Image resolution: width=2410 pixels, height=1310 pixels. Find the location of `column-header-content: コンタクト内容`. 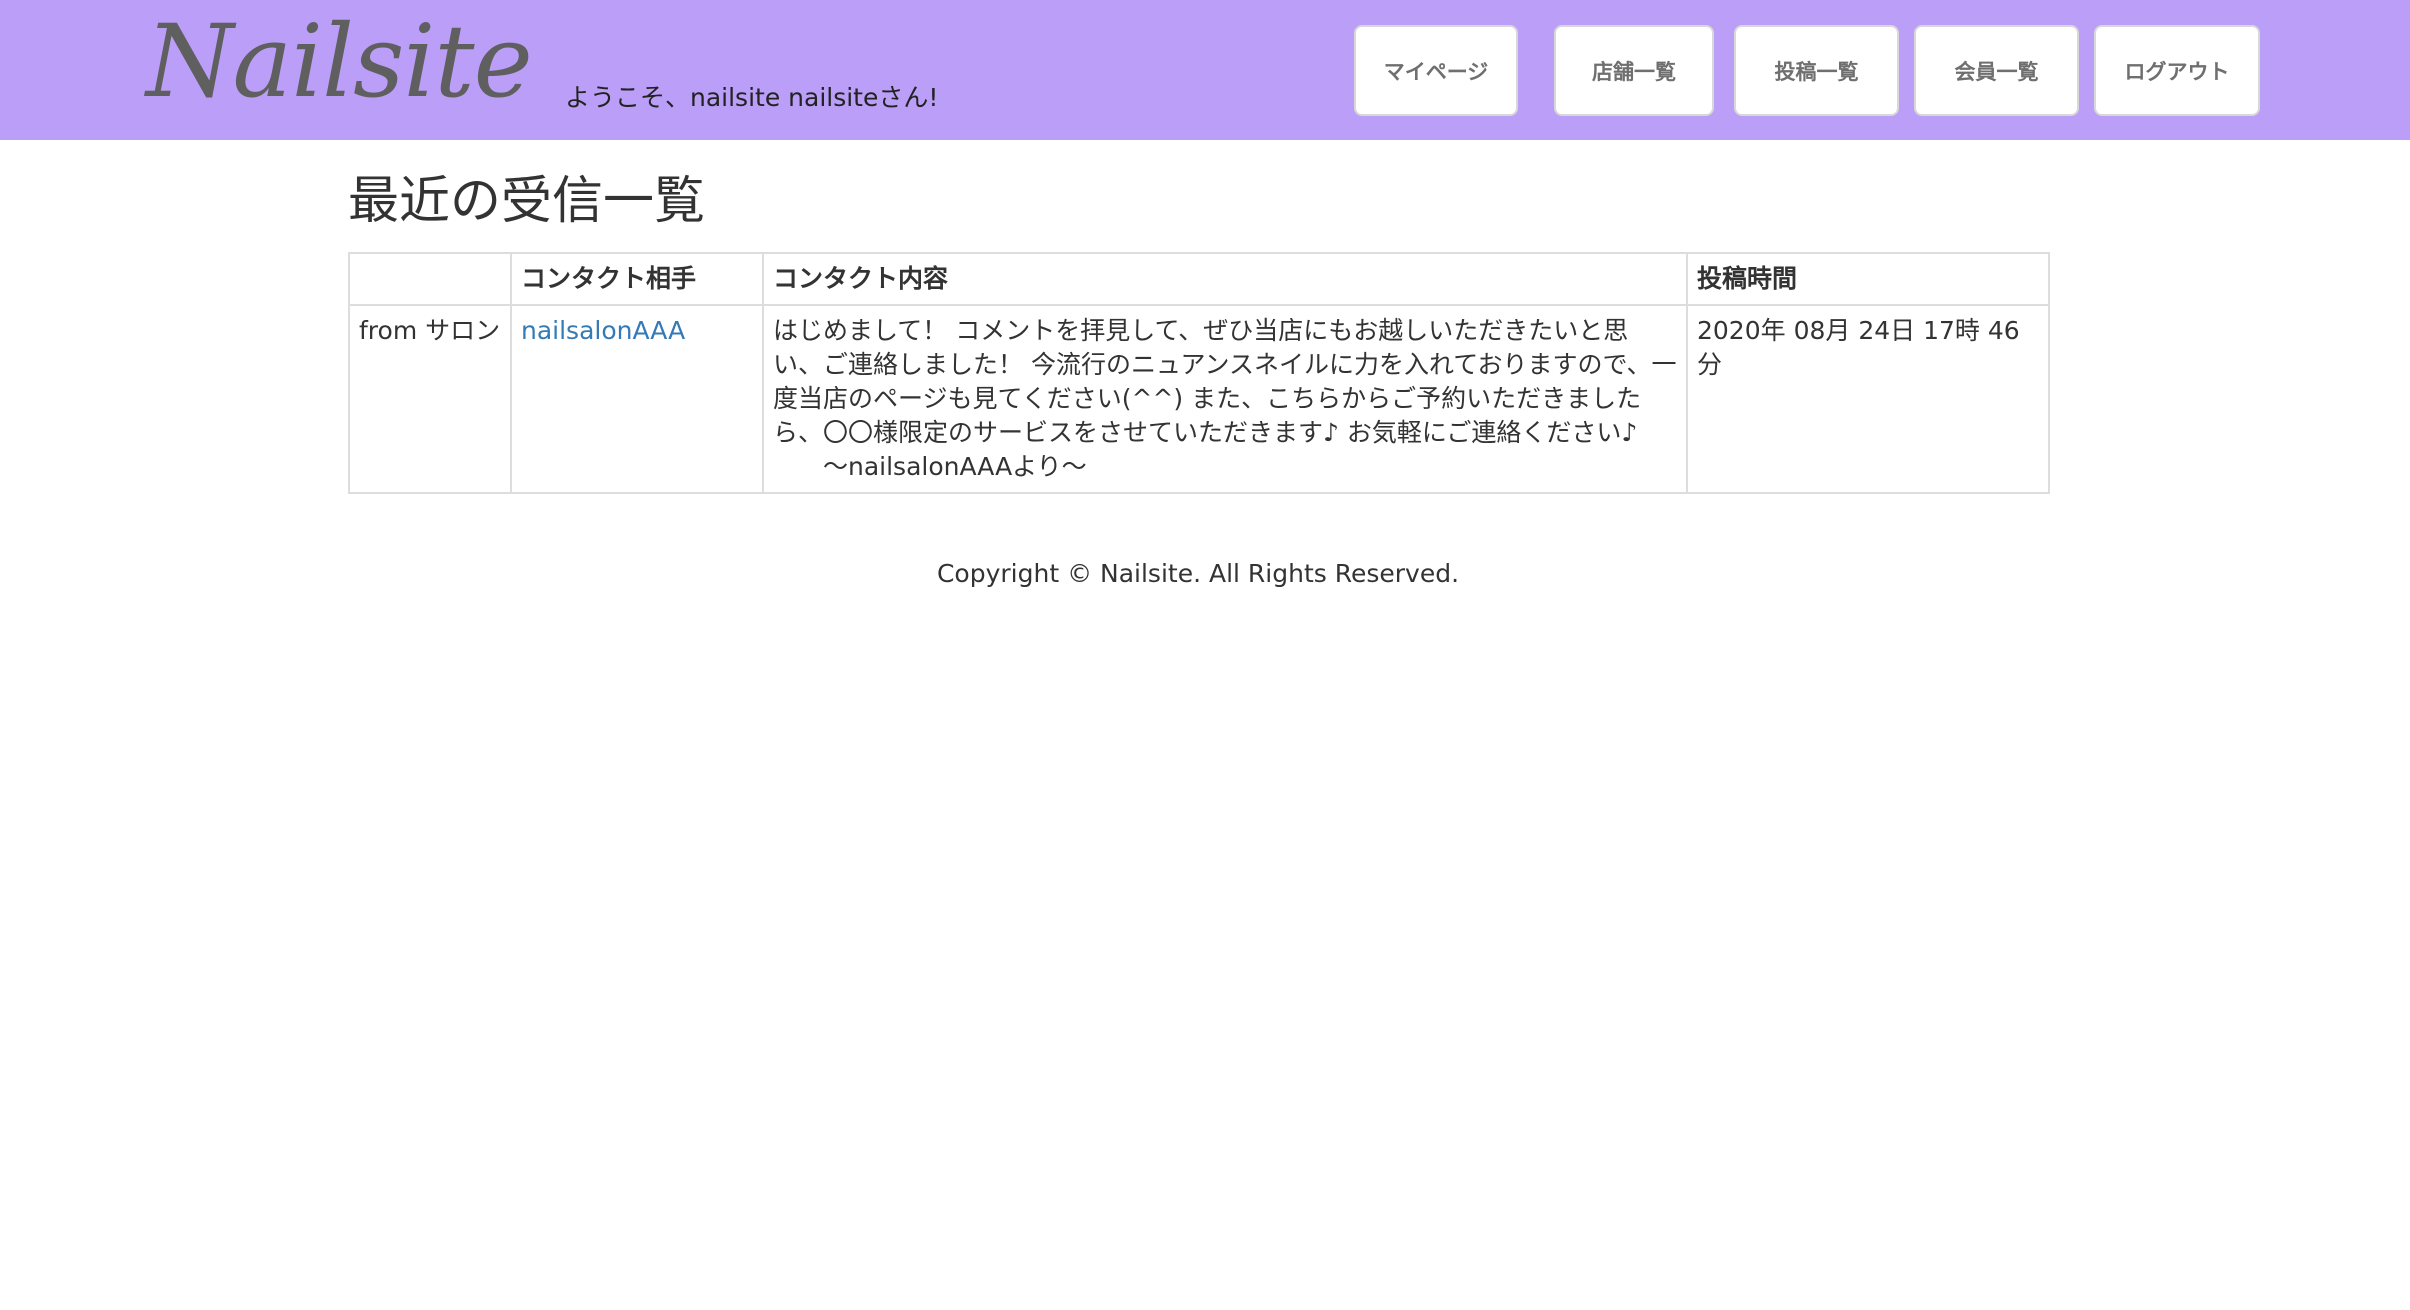

column-header-content: コンタクト内容 is located at coordinates (1225, 279).